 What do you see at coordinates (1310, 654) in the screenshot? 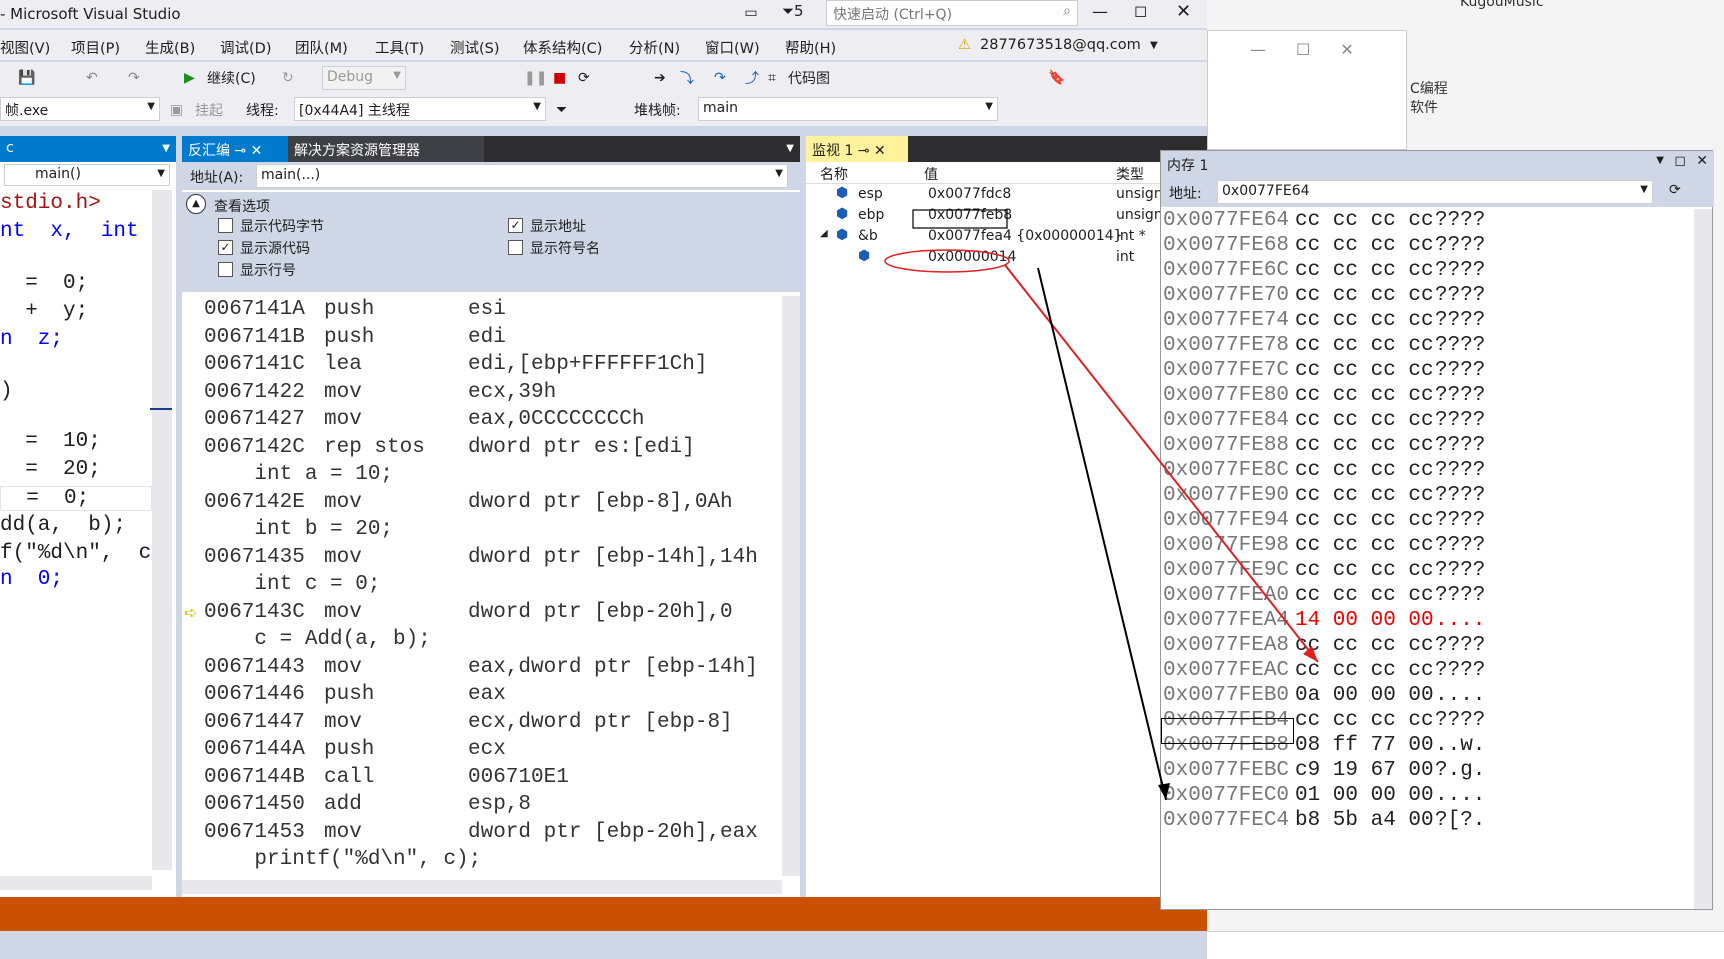
I see `arrowhead-red` at bounding box center [1310, 654].